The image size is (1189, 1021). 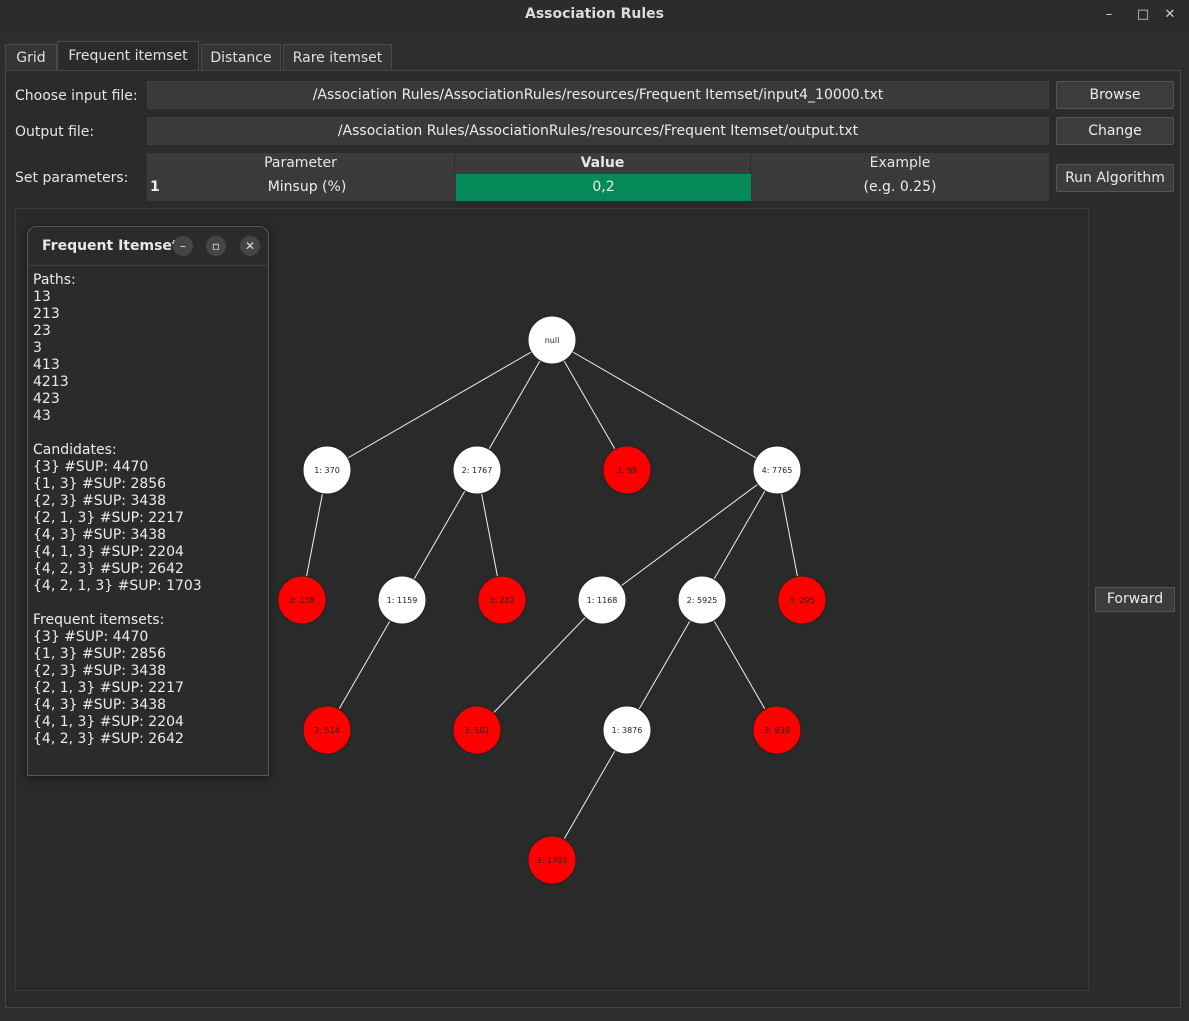 What do you see at coordinates (37, 348) in the screenshot?
I see `path-item: 3` at bounding box center [37, 348].